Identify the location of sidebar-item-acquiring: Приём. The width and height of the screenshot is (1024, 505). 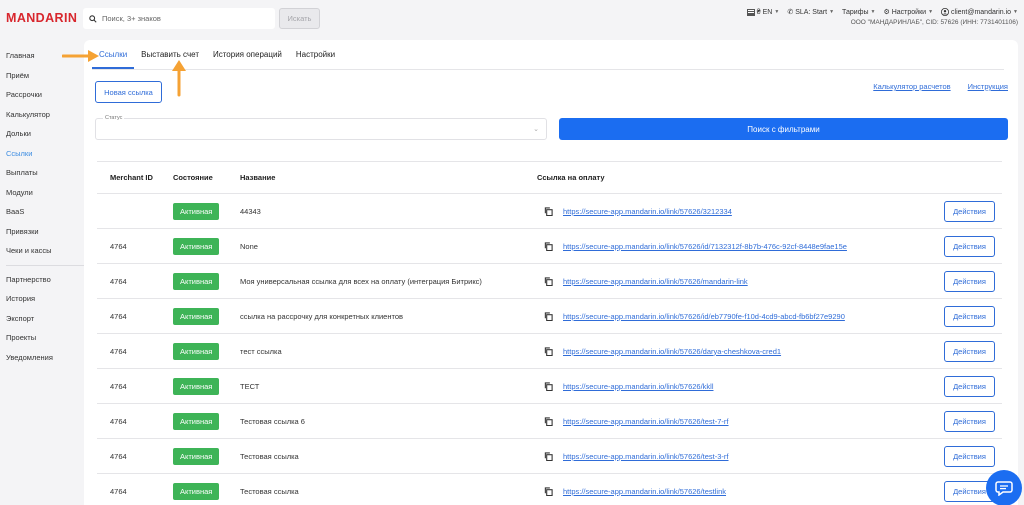
(42, 76).